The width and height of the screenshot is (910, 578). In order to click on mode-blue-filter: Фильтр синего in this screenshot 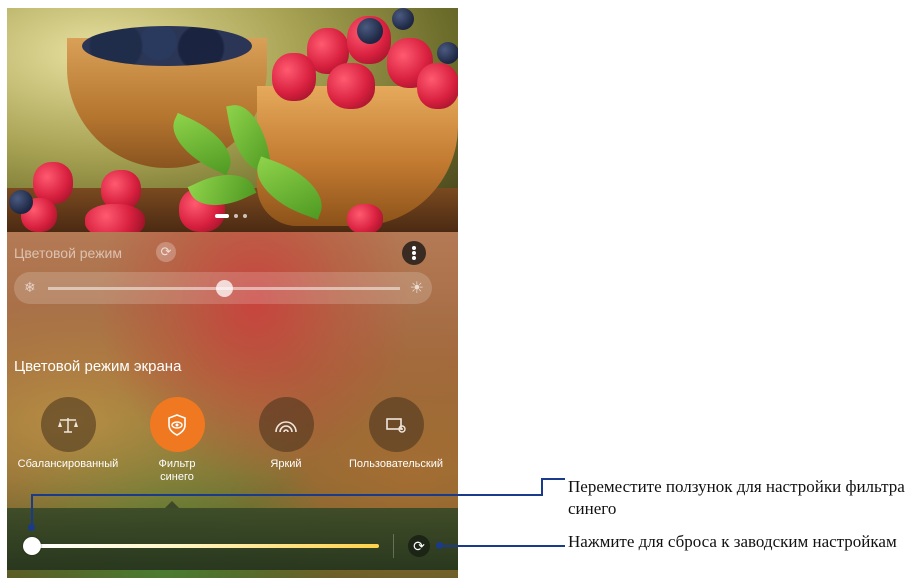, I will do `click(177, 440)`.